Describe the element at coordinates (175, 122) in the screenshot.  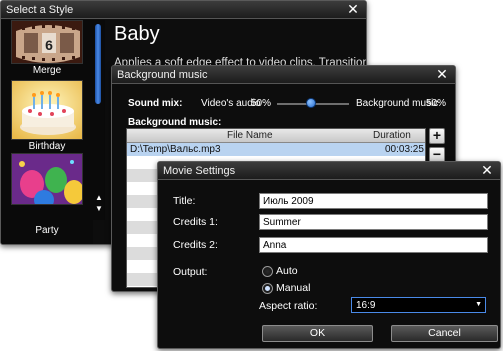
I see `background-music-label: Background music:` at that location.